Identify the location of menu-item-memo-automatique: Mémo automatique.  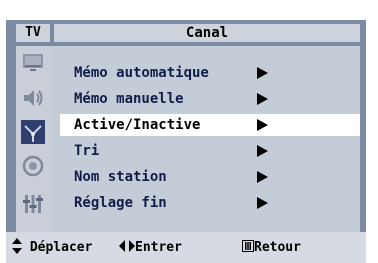
(210, 73).